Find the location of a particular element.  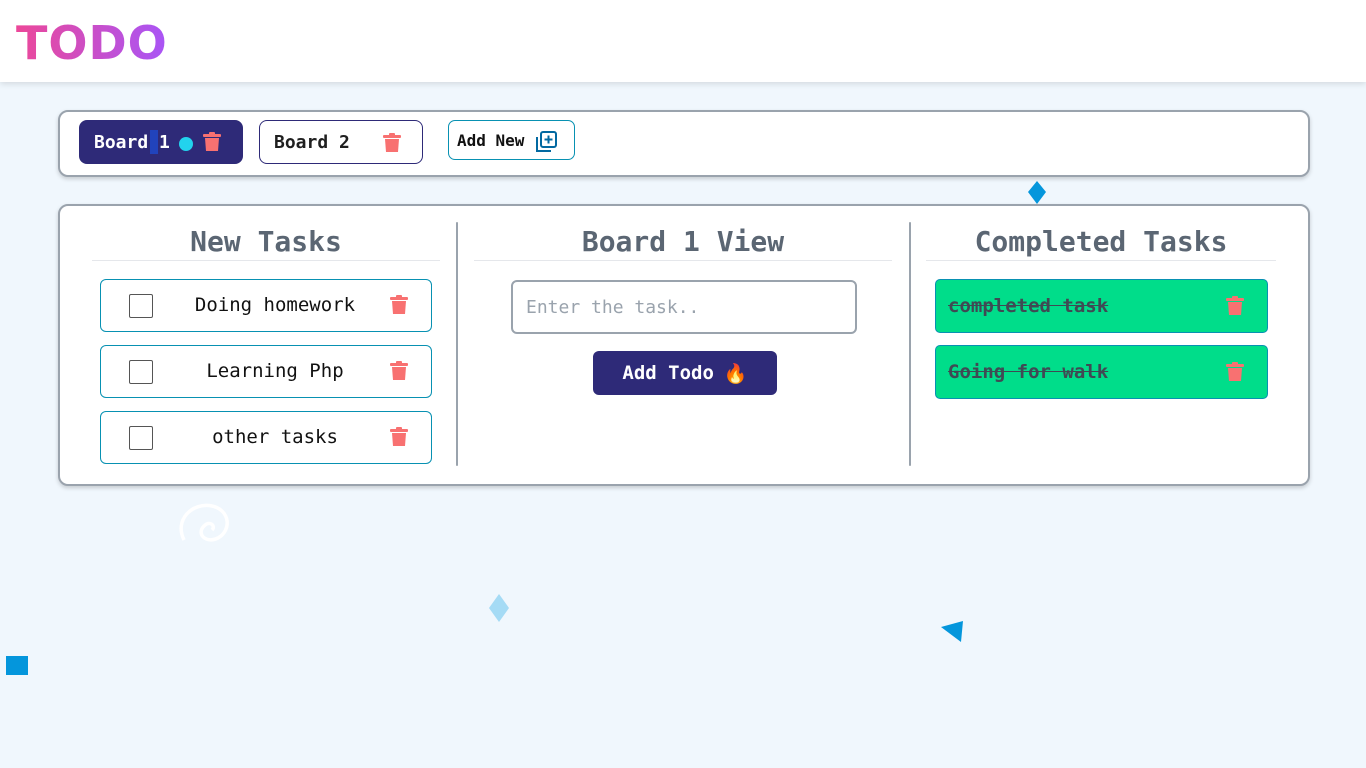

task-text: Doing homework is located at coordinates (275, 305).